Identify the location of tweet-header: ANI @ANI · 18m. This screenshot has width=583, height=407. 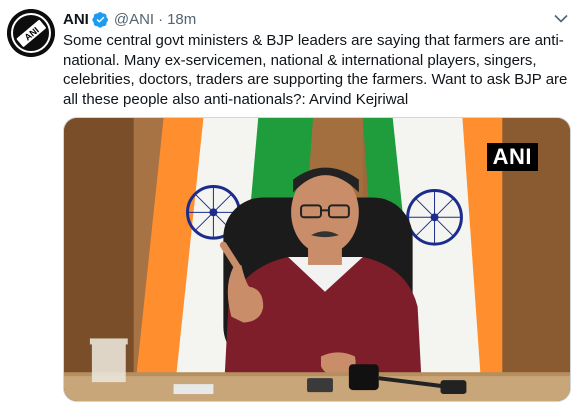
(129, 19).